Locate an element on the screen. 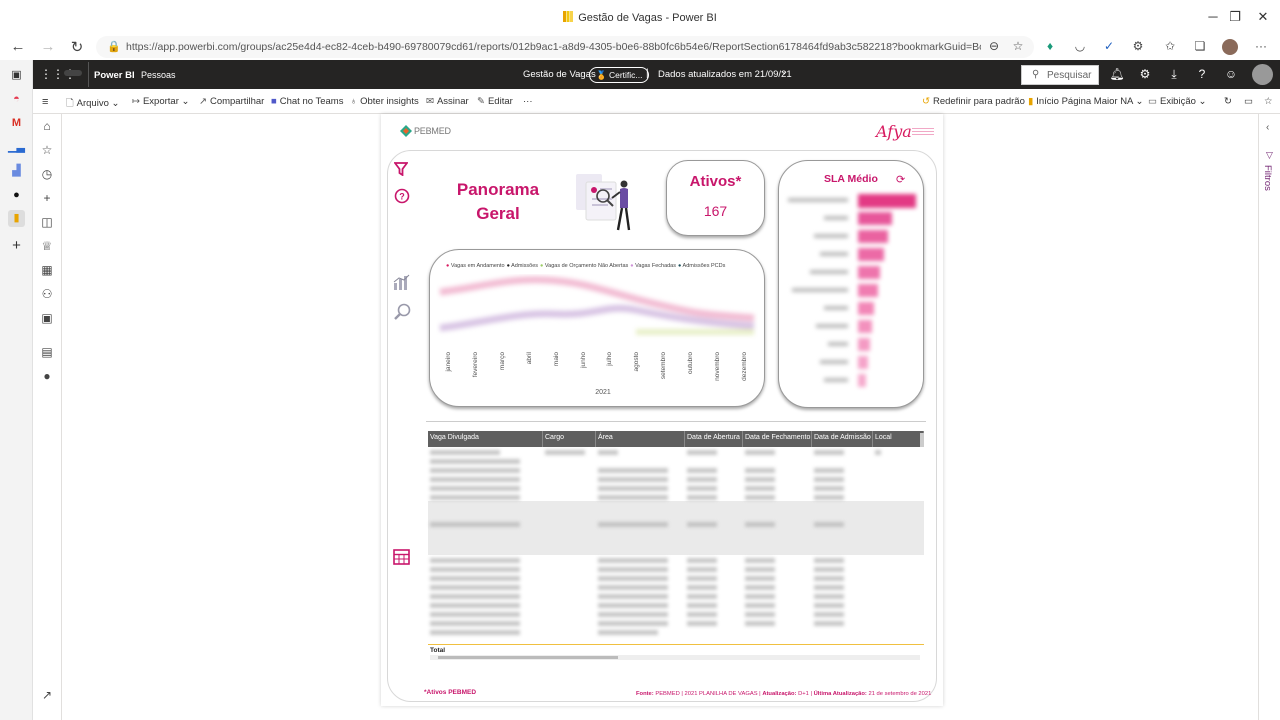 Image resolution: width=1280 pixels, height=720 pixels. apps-icon: ▦ is located at coordinates (47, 270).